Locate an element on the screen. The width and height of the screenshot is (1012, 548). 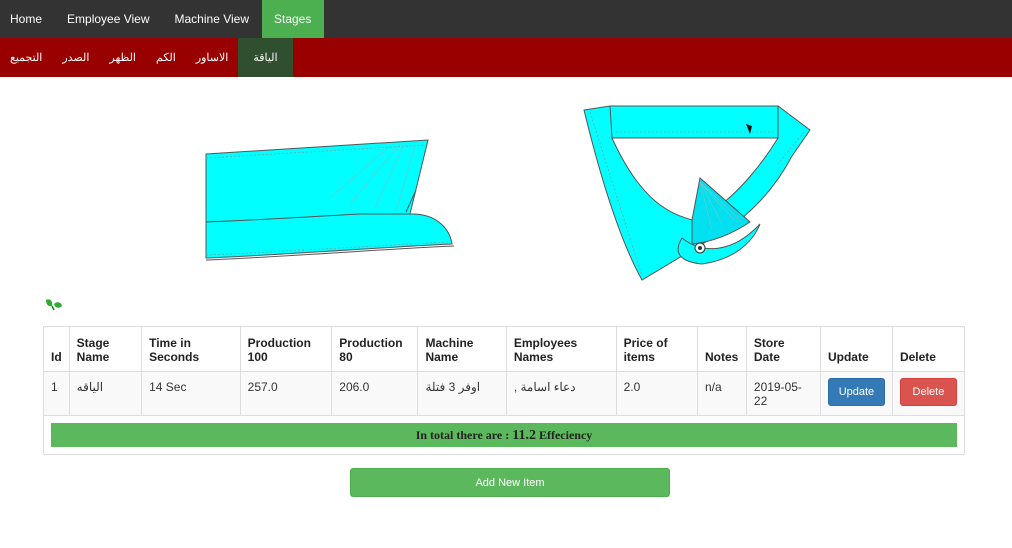
subnav-item-cuffs: الاساور is located at coordinates (212, 57).